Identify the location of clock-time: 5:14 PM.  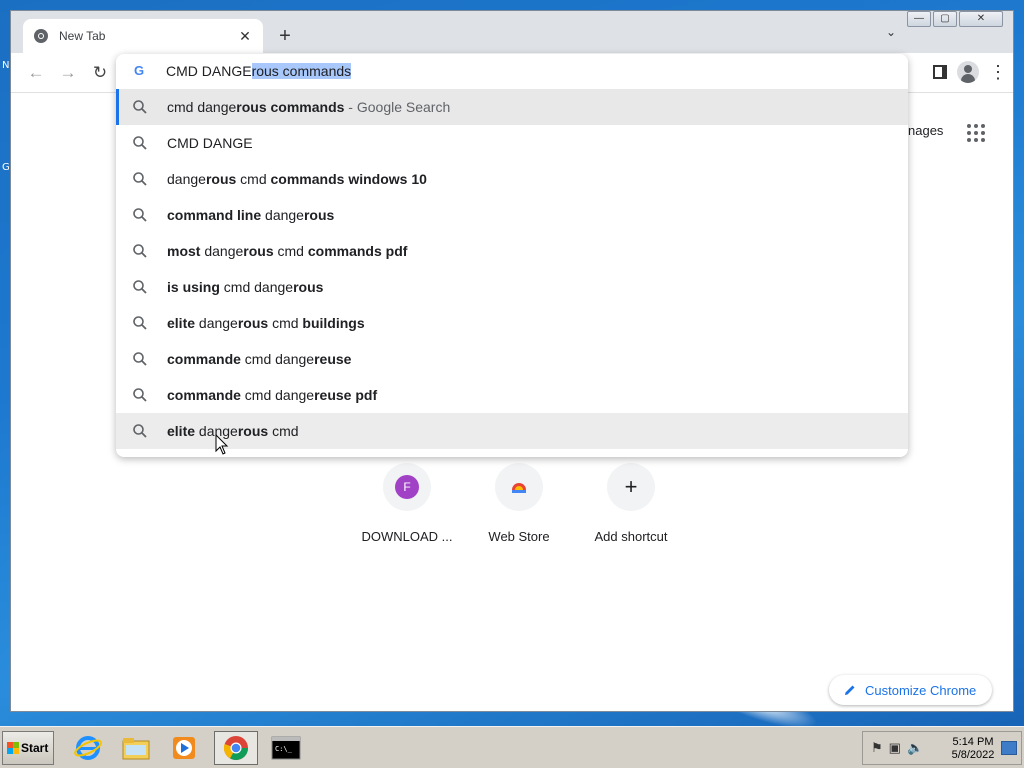
(973, 742).